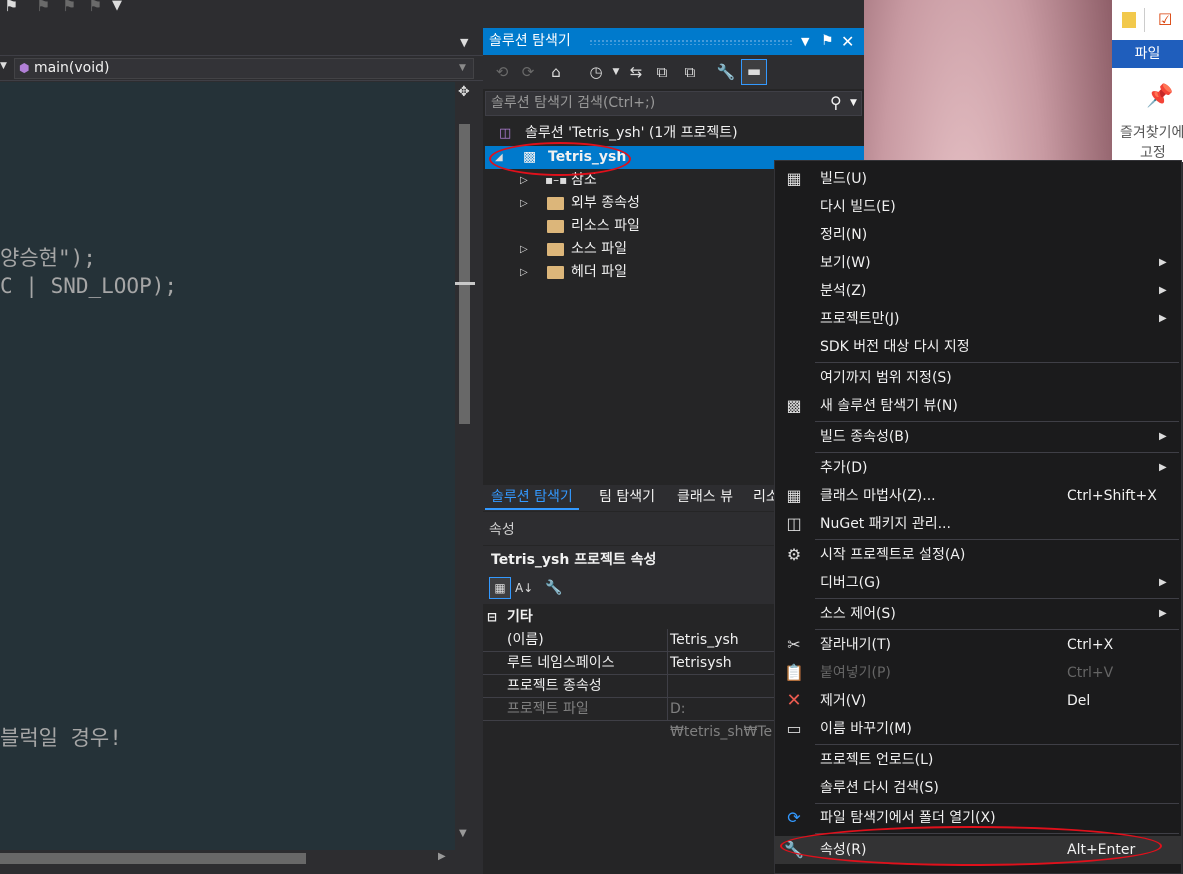 This screenshot has width=1183, height=874. Describe the element at coordinates (754, 72) in the screenshot. I see `preview-toggle-icon: ▬` at that location.